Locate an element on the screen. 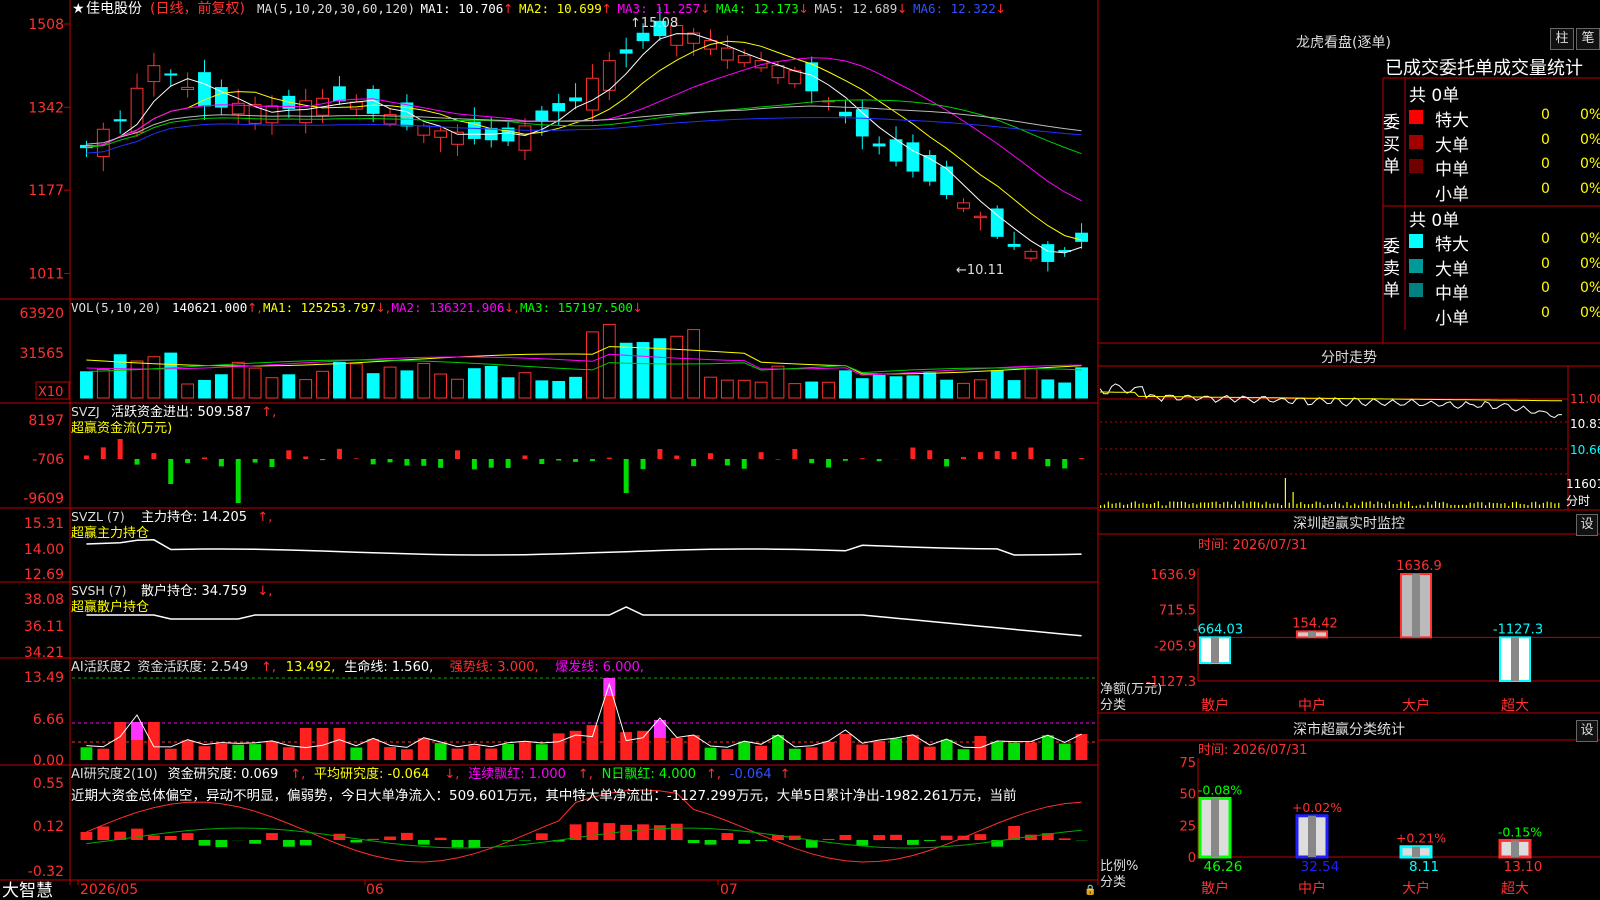 This screenshot has width=1600, height=900. ai-active-part-2: ↑, is located at coordinates (268, 667).